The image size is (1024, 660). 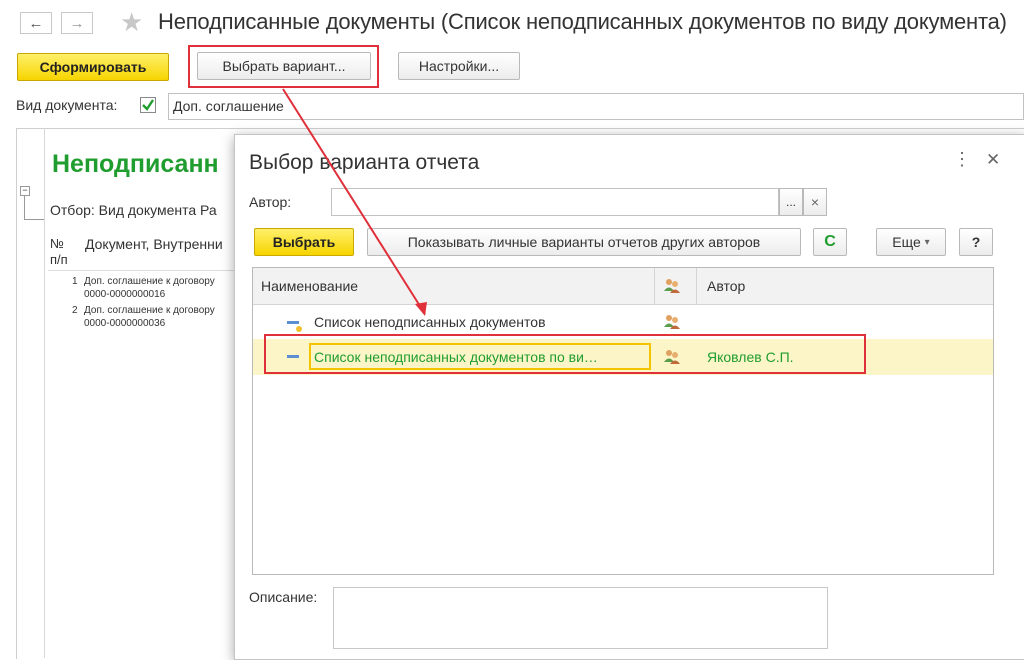 What do you see at coordinates (976, 242) in the screenshot?
I see `help-button: ?` at bounding box center [976, 242].